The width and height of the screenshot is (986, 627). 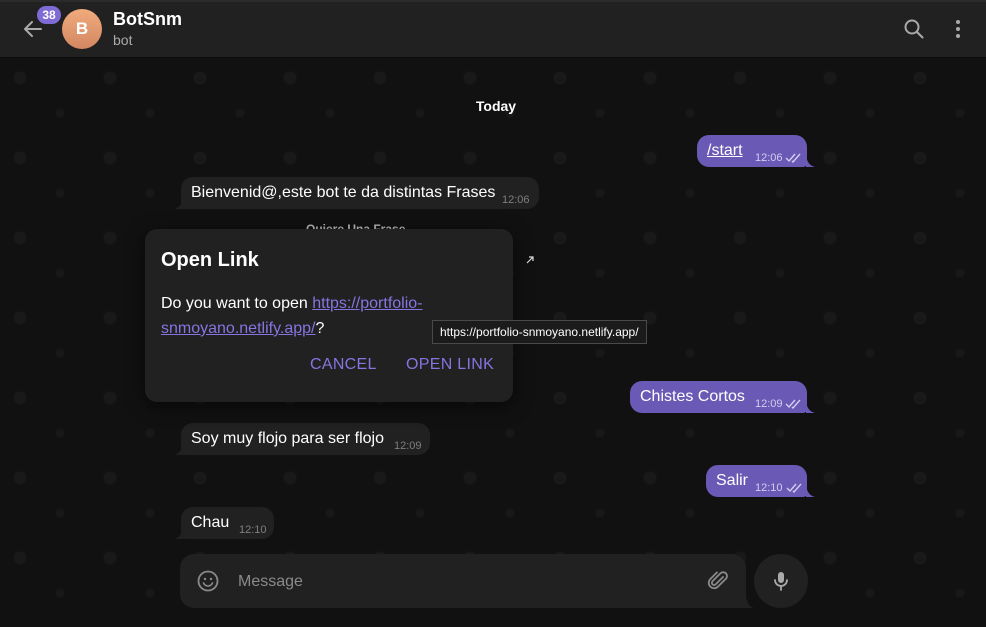 I want to click on dialog-body-suffix: ?, so click(x=320, y=328).